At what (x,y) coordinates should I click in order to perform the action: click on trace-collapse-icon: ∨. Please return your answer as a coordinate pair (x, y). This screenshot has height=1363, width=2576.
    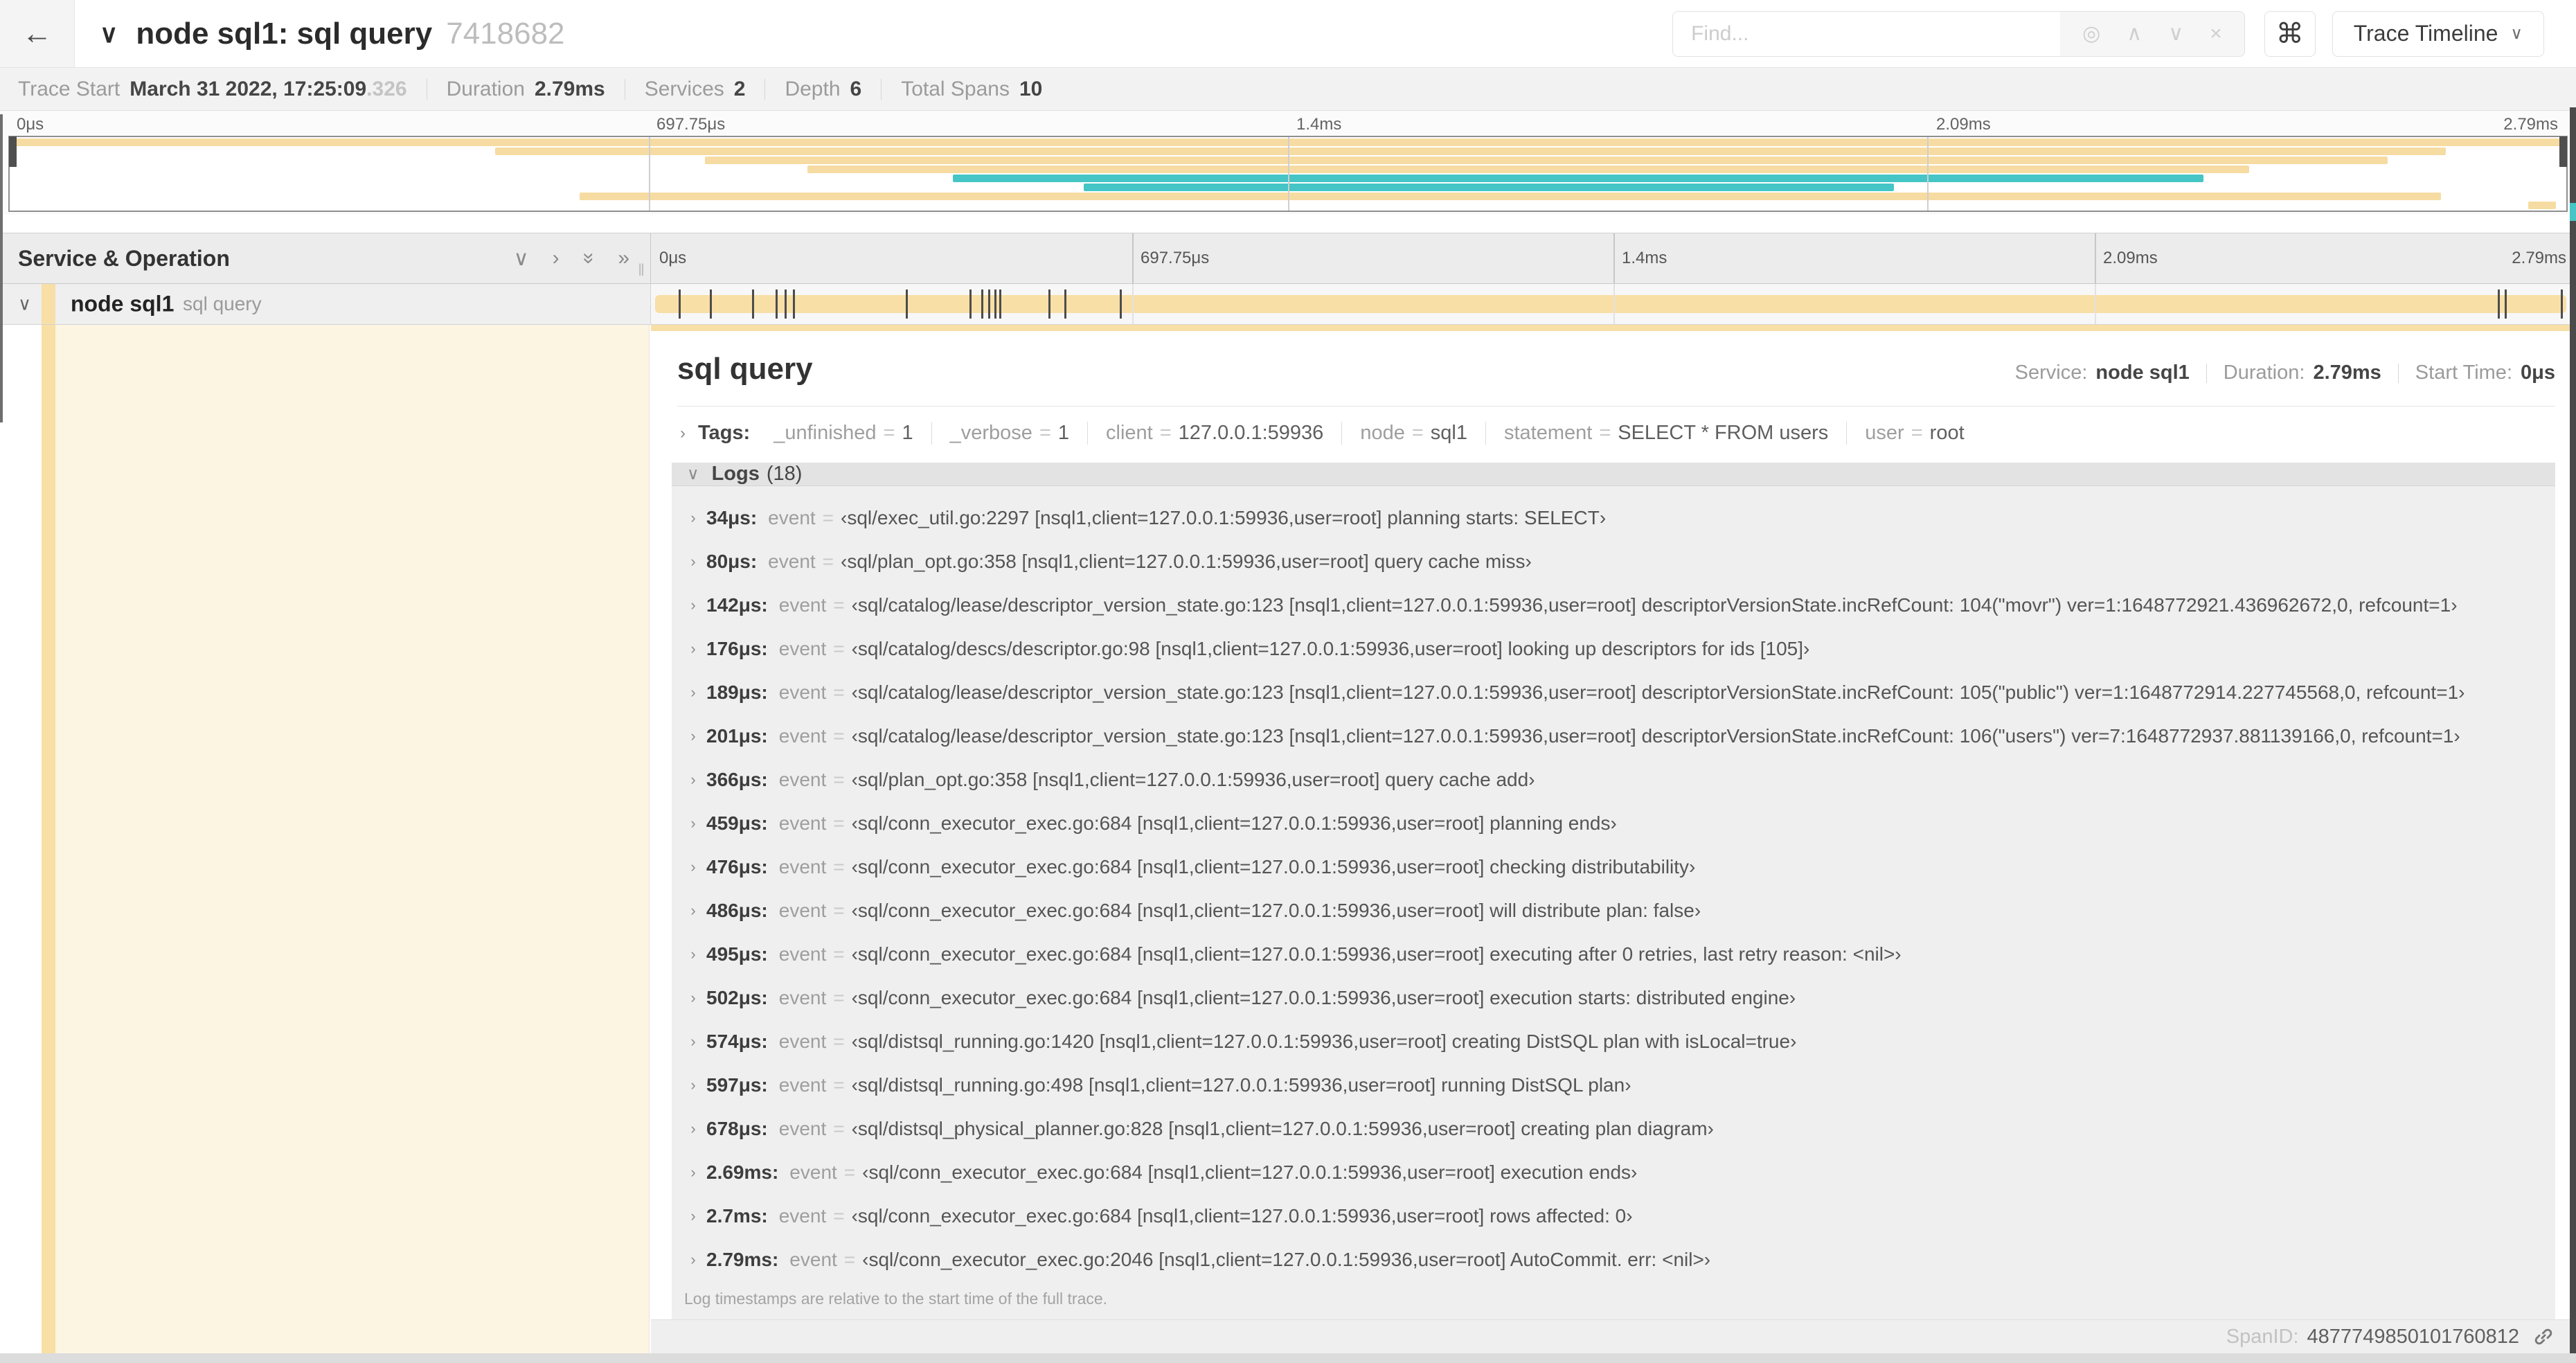
    Looking at the image, I should click on (109, 33).